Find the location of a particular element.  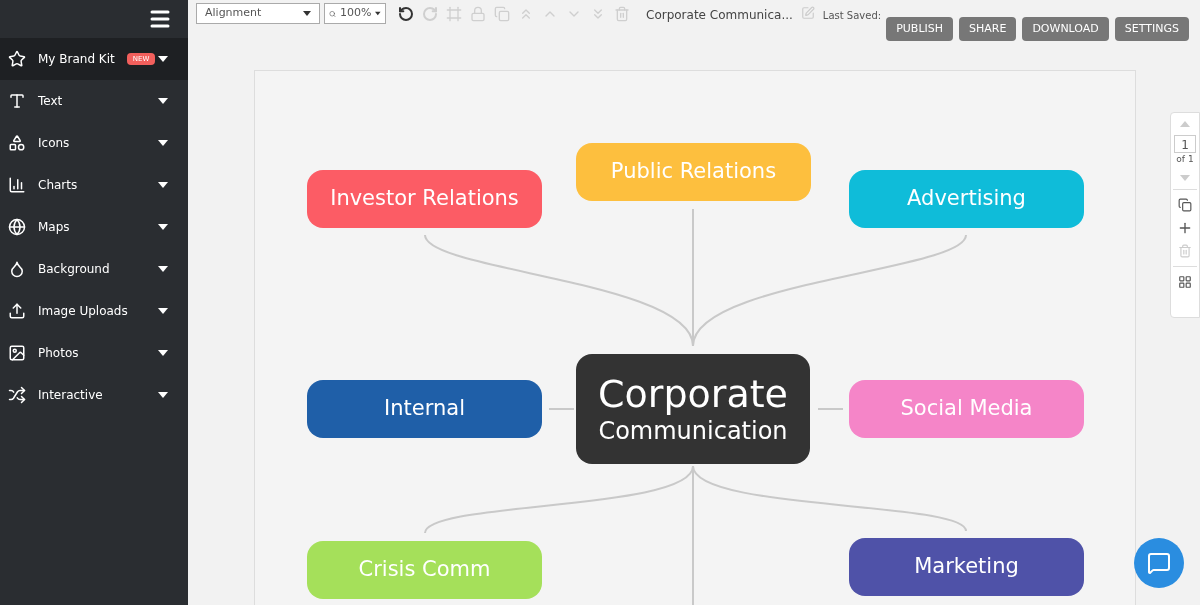

sidebar-item: Charts is located at coordinates (94, 185).